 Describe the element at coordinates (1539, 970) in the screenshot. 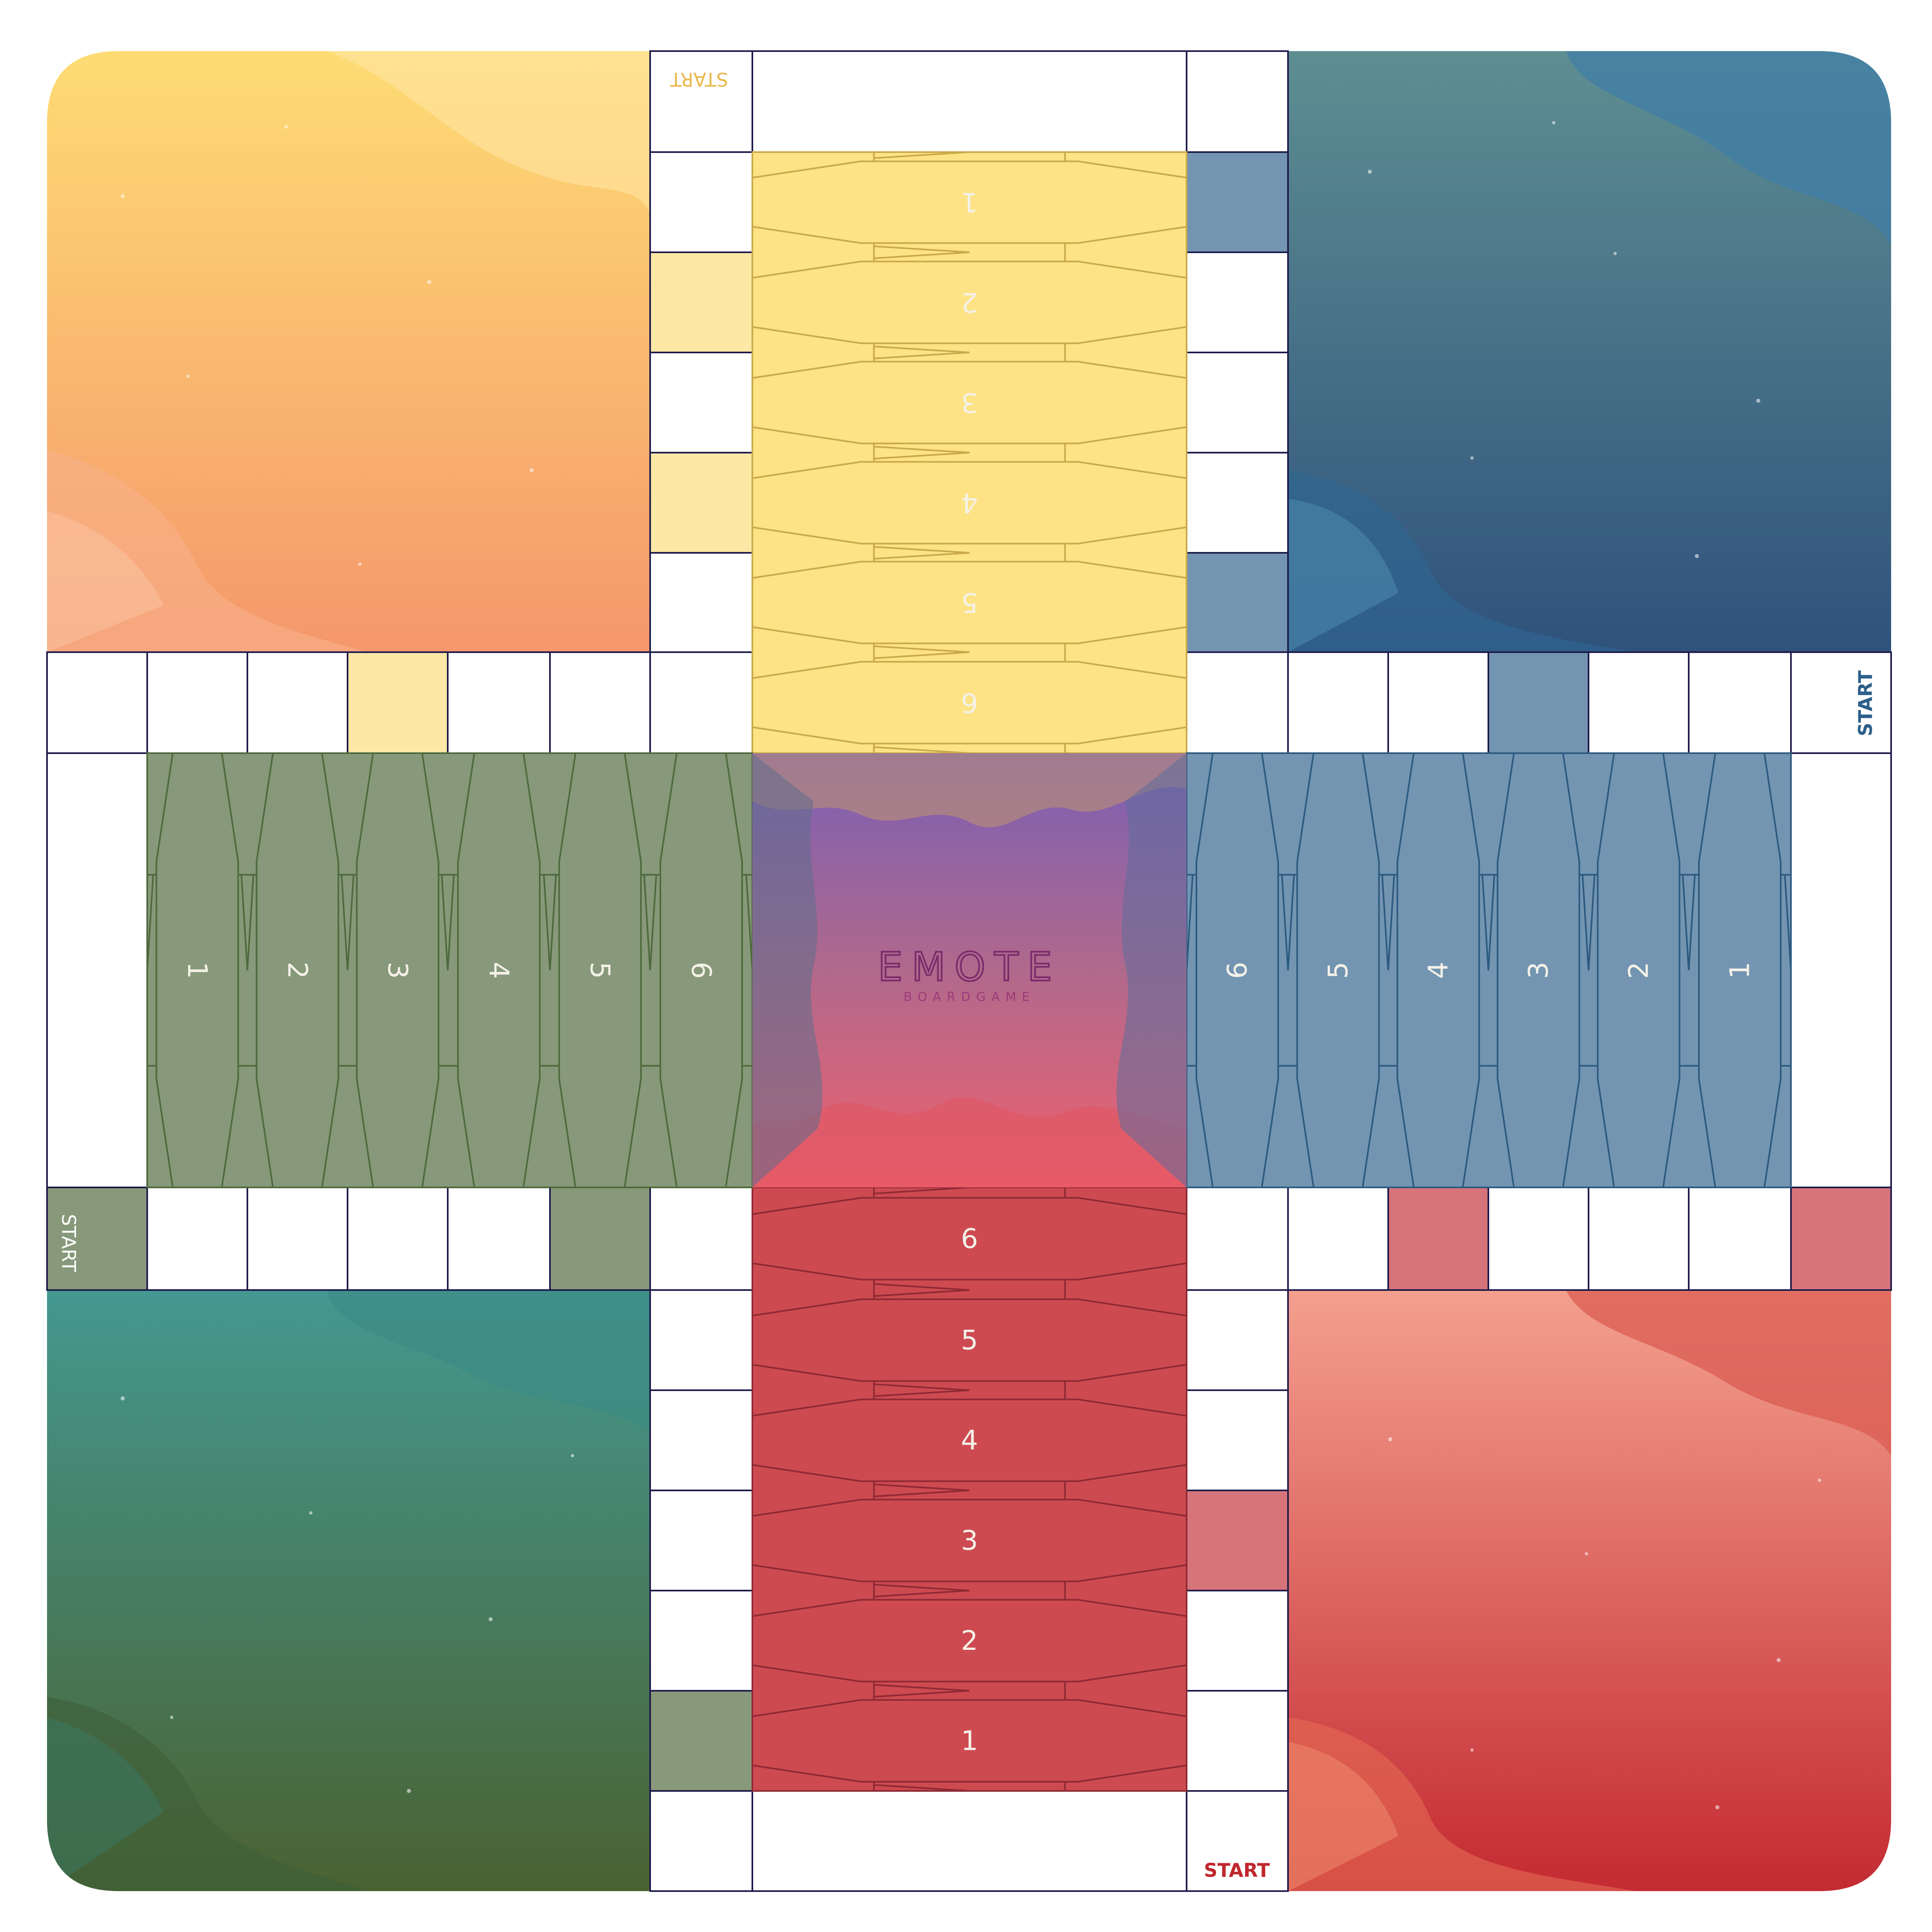

I see `home-number-blue: 3` at that location.